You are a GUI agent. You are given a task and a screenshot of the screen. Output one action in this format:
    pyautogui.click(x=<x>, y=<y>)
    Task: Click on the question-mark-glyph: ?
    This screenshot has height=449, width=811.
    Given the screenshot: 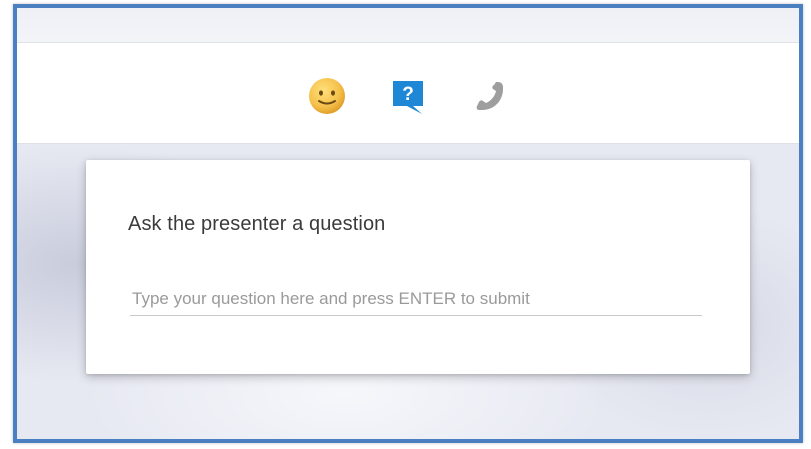 What is the action you would take?
    pyautogui.click(x=408, y=94)
    